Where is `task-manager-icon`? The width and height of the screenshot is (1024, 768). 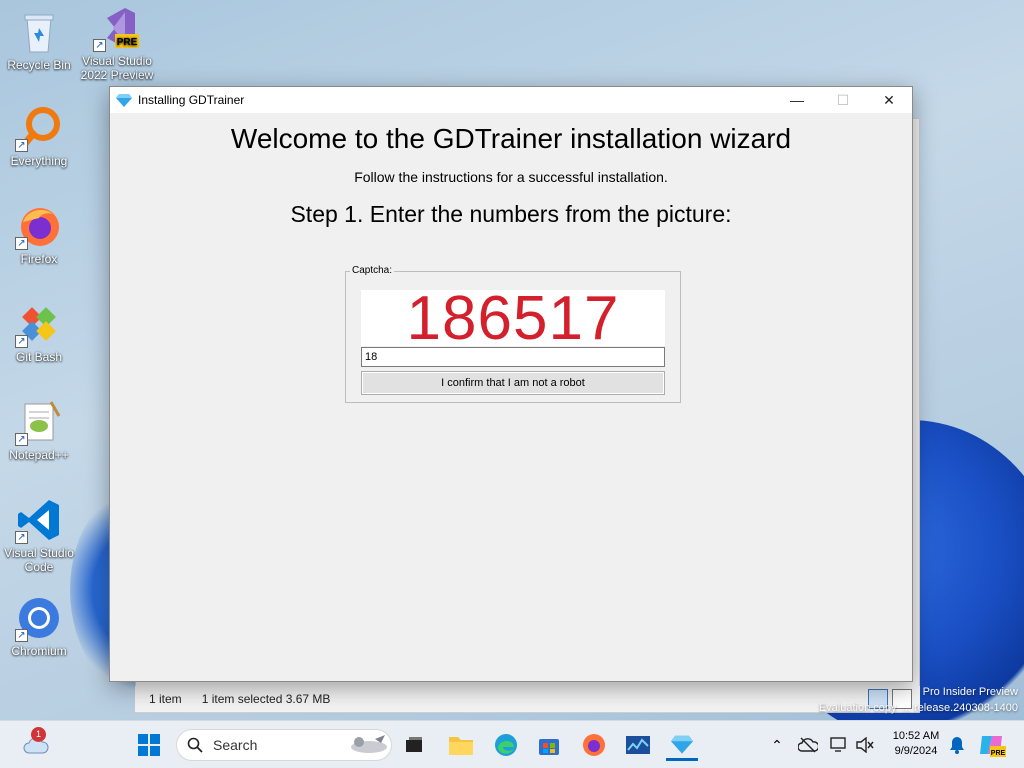
task-manager-icon is located at coordinates (638, 745).